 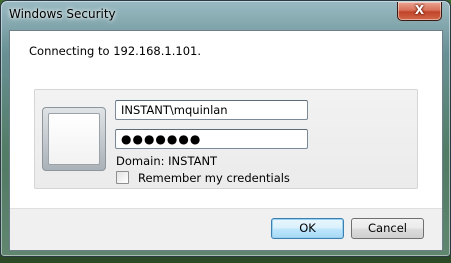 What do you see at coordinates (307, 228) in the screenshot?
I see `ok-button: OK` at bounding box center [307, 228].